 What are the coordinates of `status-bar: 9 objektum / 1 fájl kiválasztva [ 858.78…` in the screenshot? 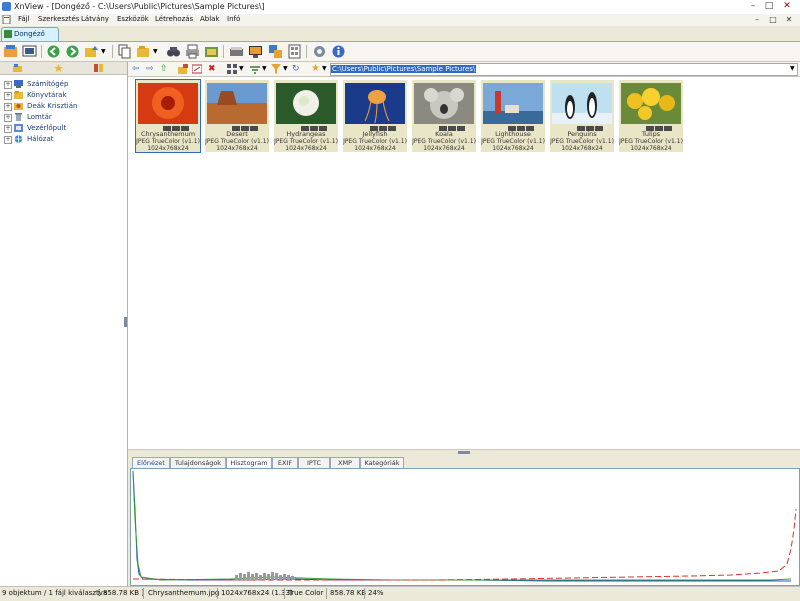 It's located at (400, 593).